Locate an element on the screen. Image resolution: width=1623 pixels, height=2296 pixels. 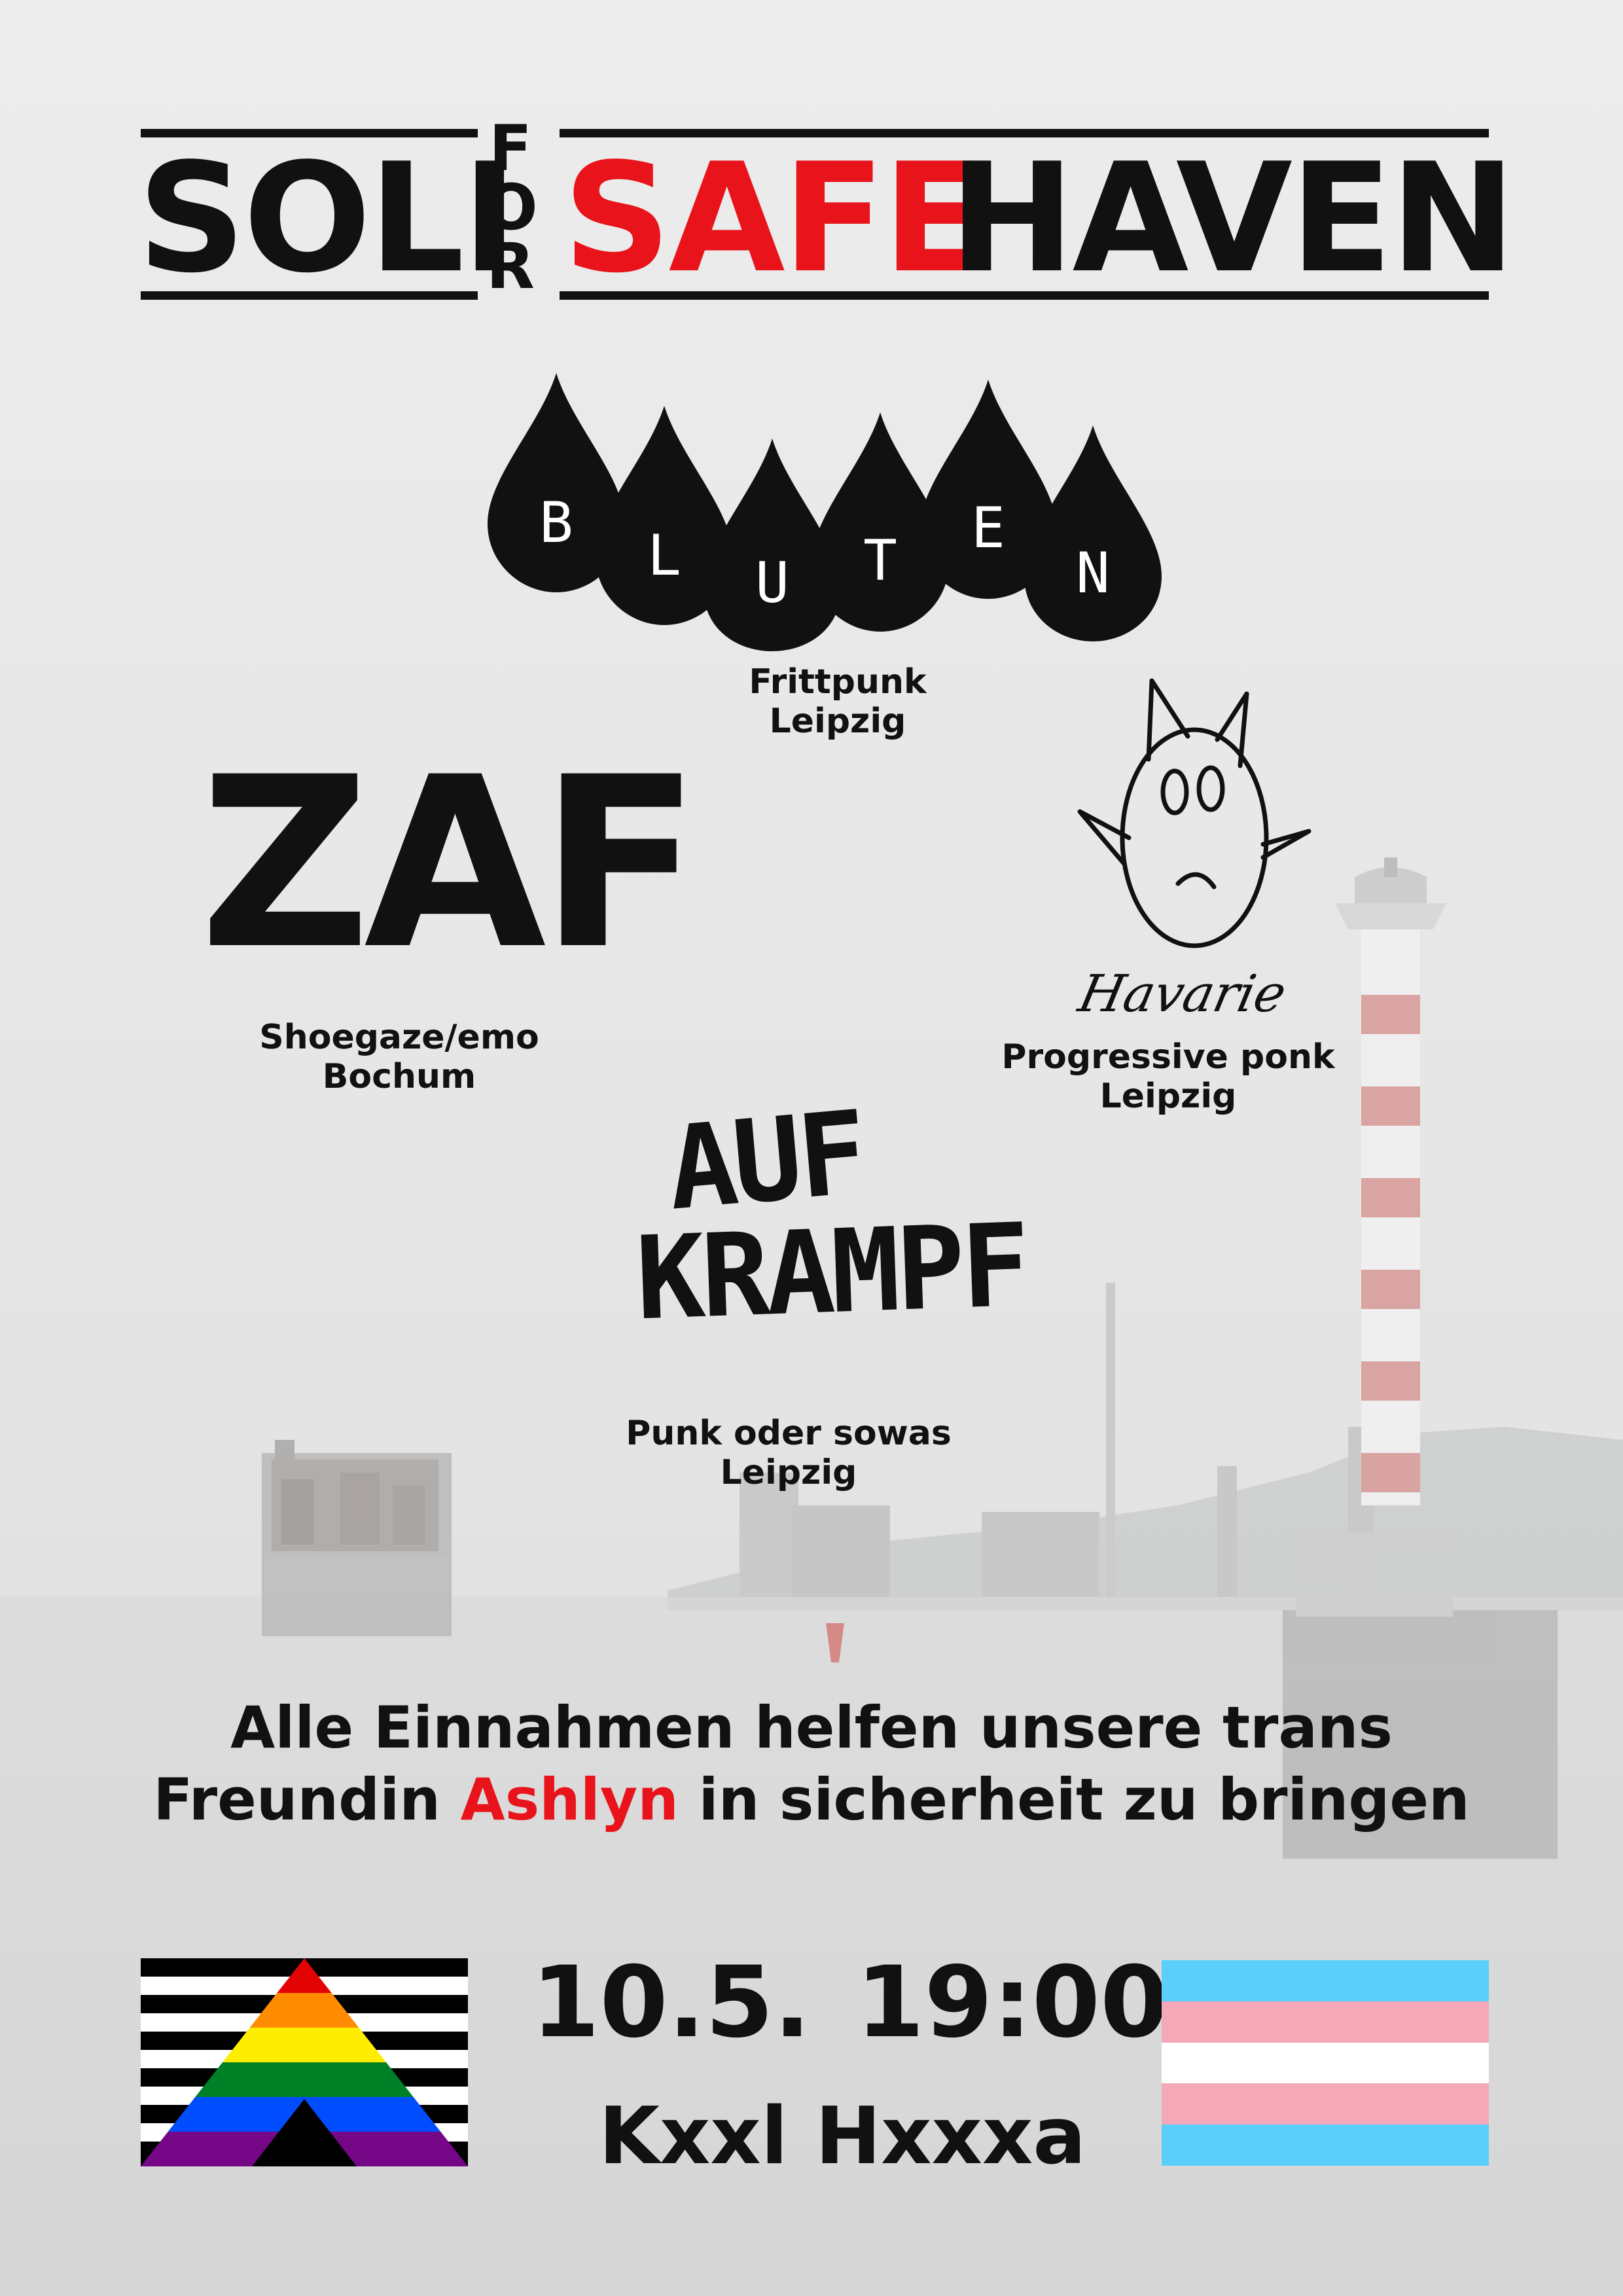
auf-krampf-city: Leipzig is located at coordinates (788, 1472).